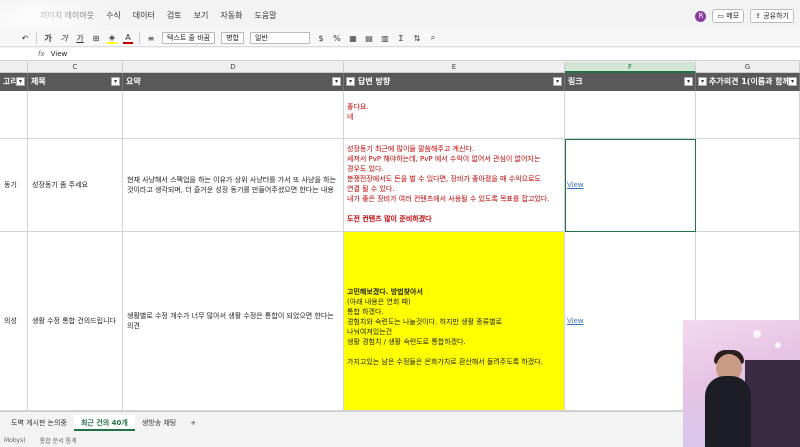 This screenshot has width=800, height=447. Describe the element at coordinates (14, 185) in the screenshot. I see `category-cell: 동기` at that location.